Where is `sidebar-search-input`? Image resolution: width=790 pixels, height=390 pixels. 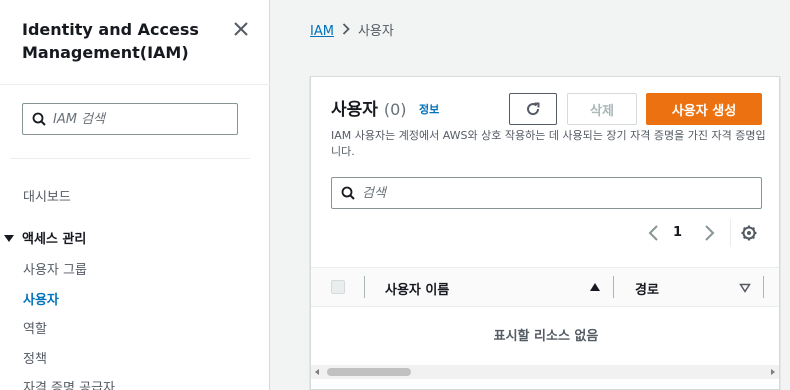 sidebar-search-input is located at coordinates (143, 119).